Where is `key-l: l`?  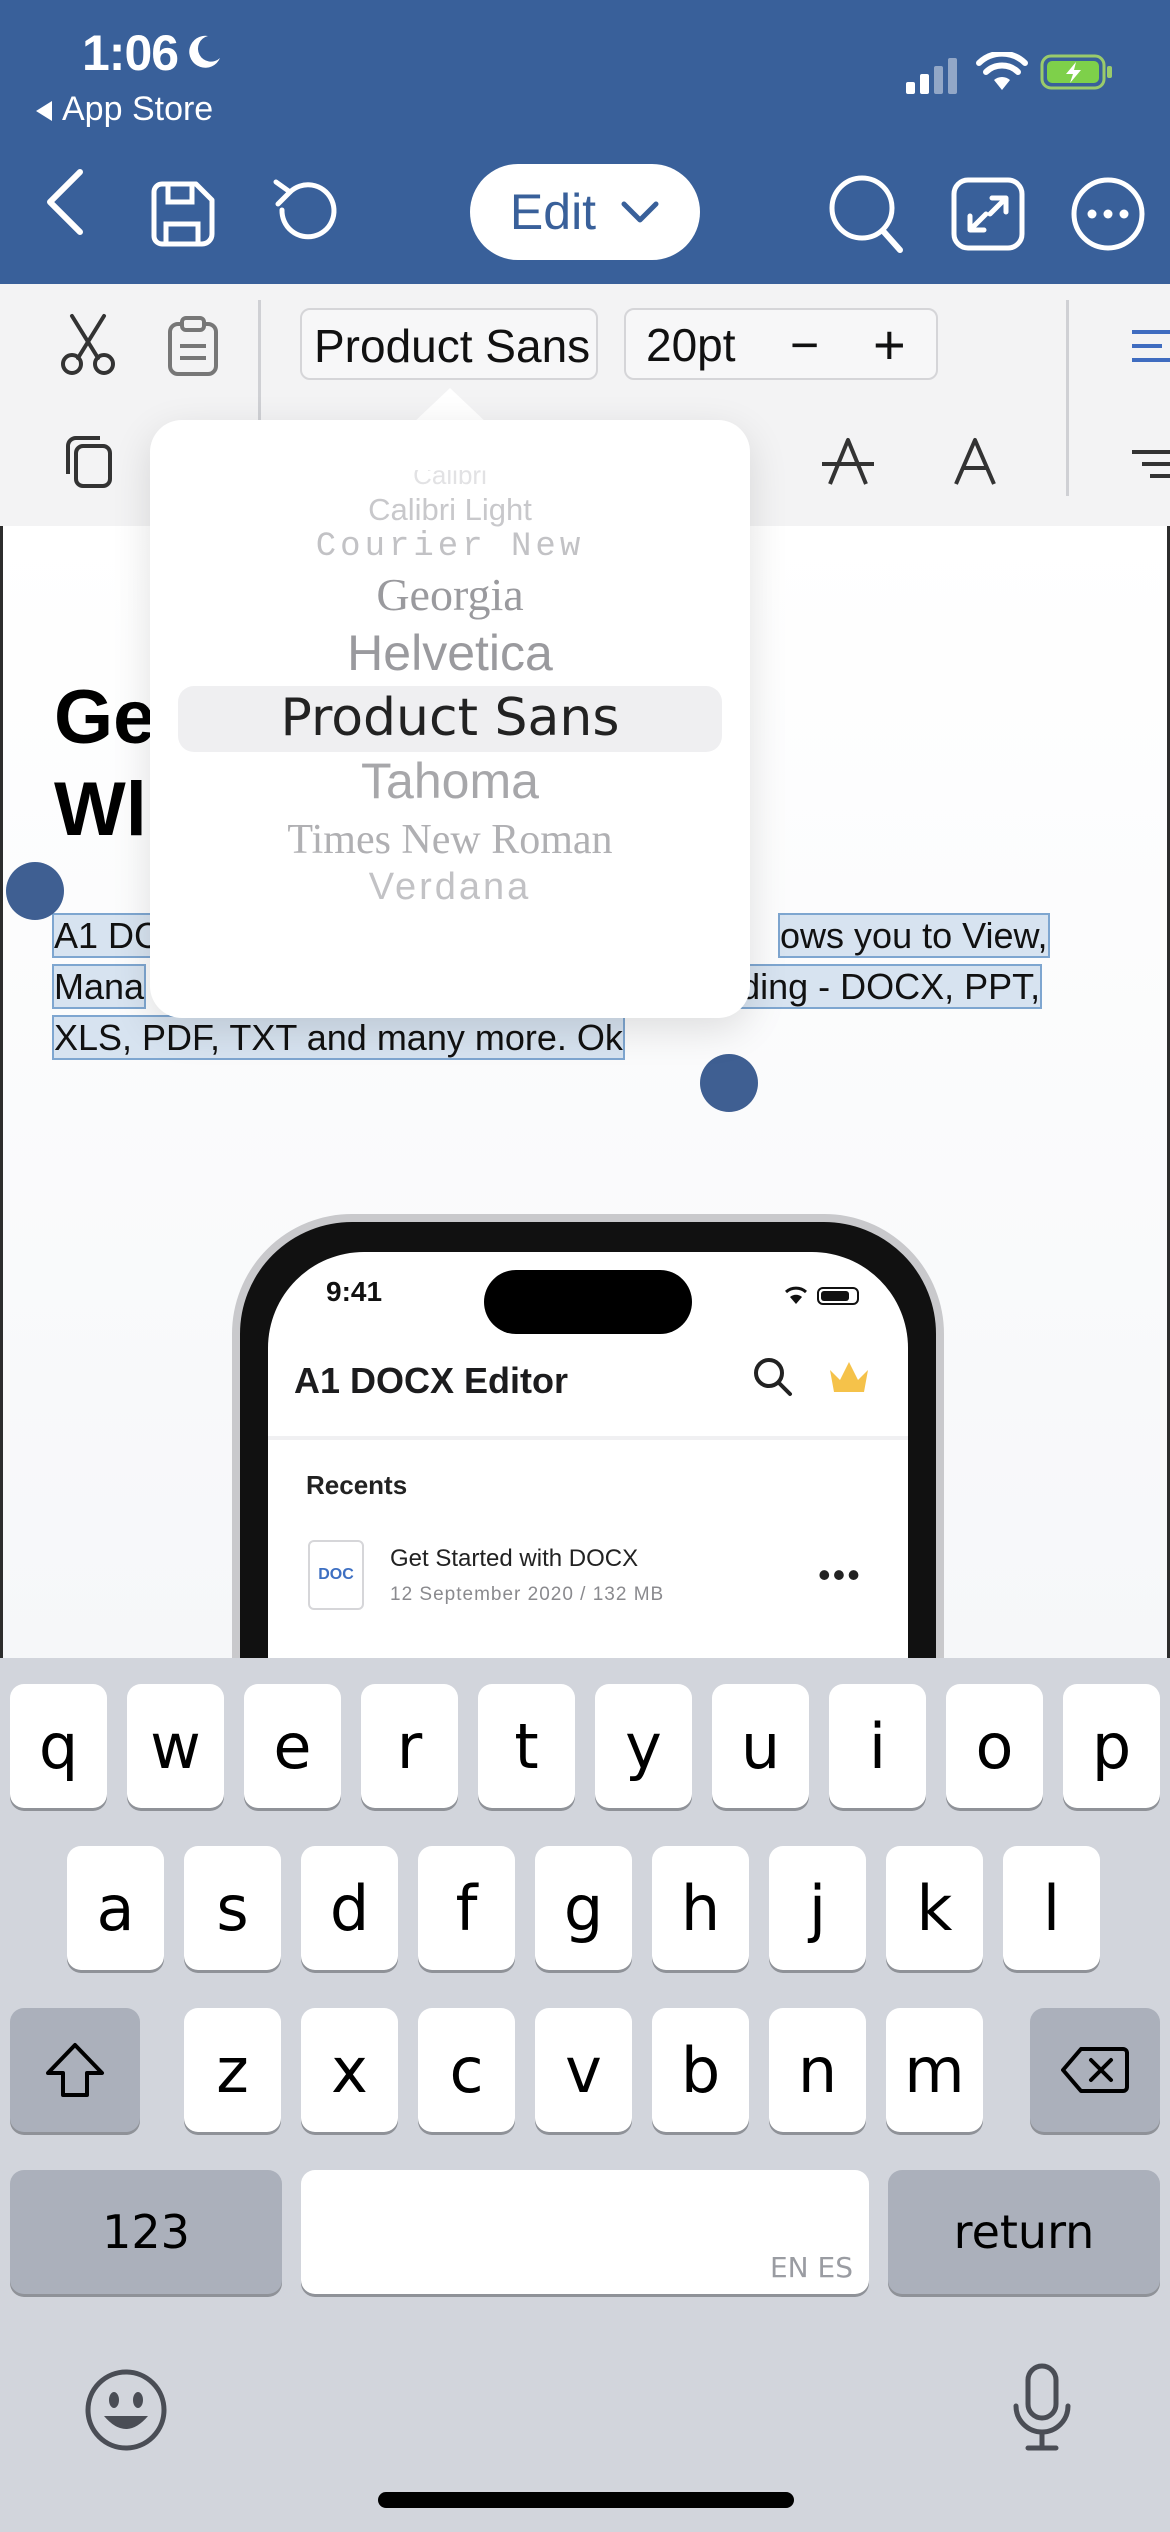 key-l: l is located at coordinates (1051, 1908).